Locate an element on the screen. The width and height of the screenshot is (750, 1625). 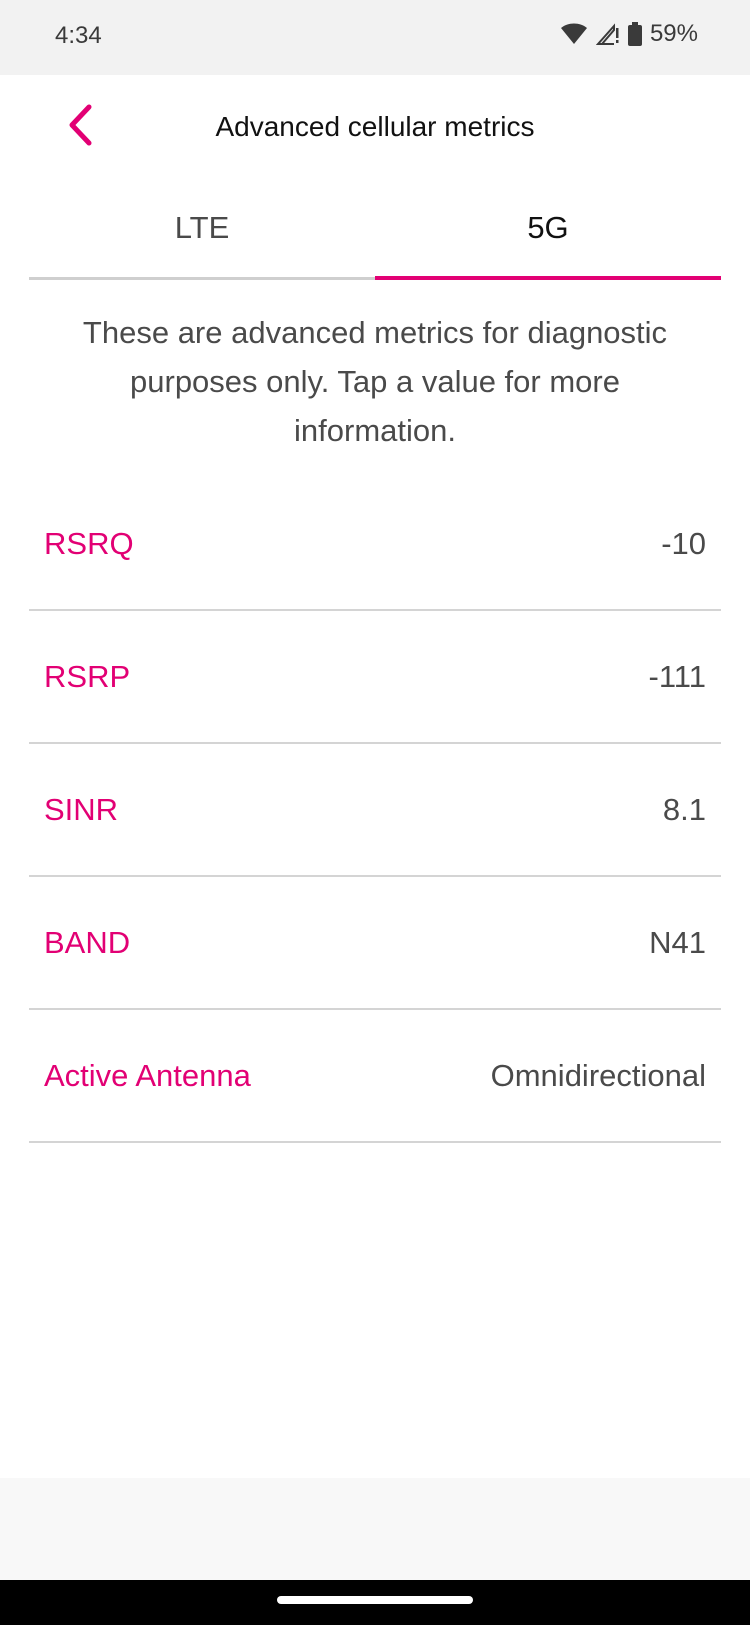
battery-percentage: 59% is located at coordinates (673, 33).